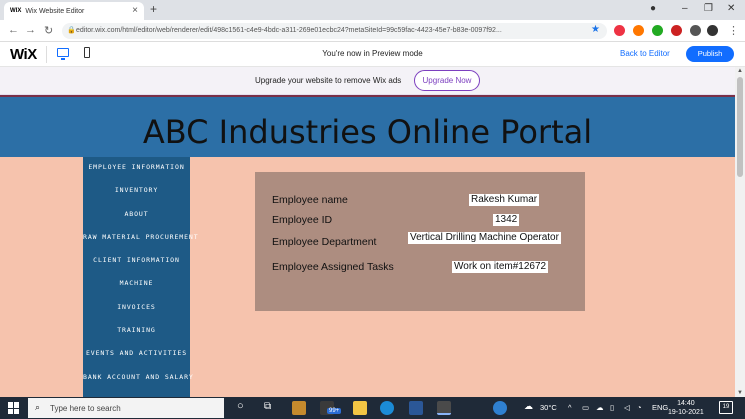  Describe the element at coordinates (726, 407) in the screenshot. I see `action-center-icon: 19` at that location.